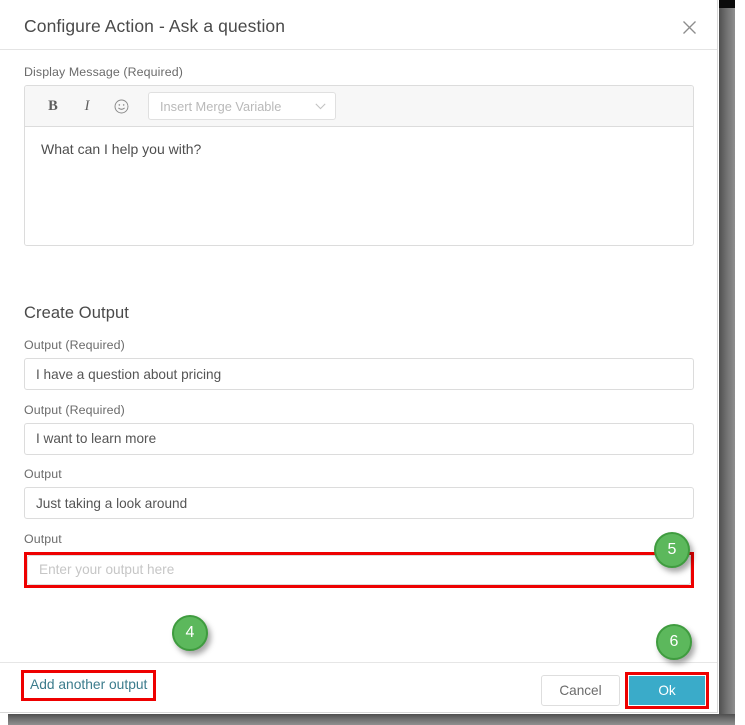 The image size is (745, 725). I want to click on window-shadow-right, so click(727, 363).